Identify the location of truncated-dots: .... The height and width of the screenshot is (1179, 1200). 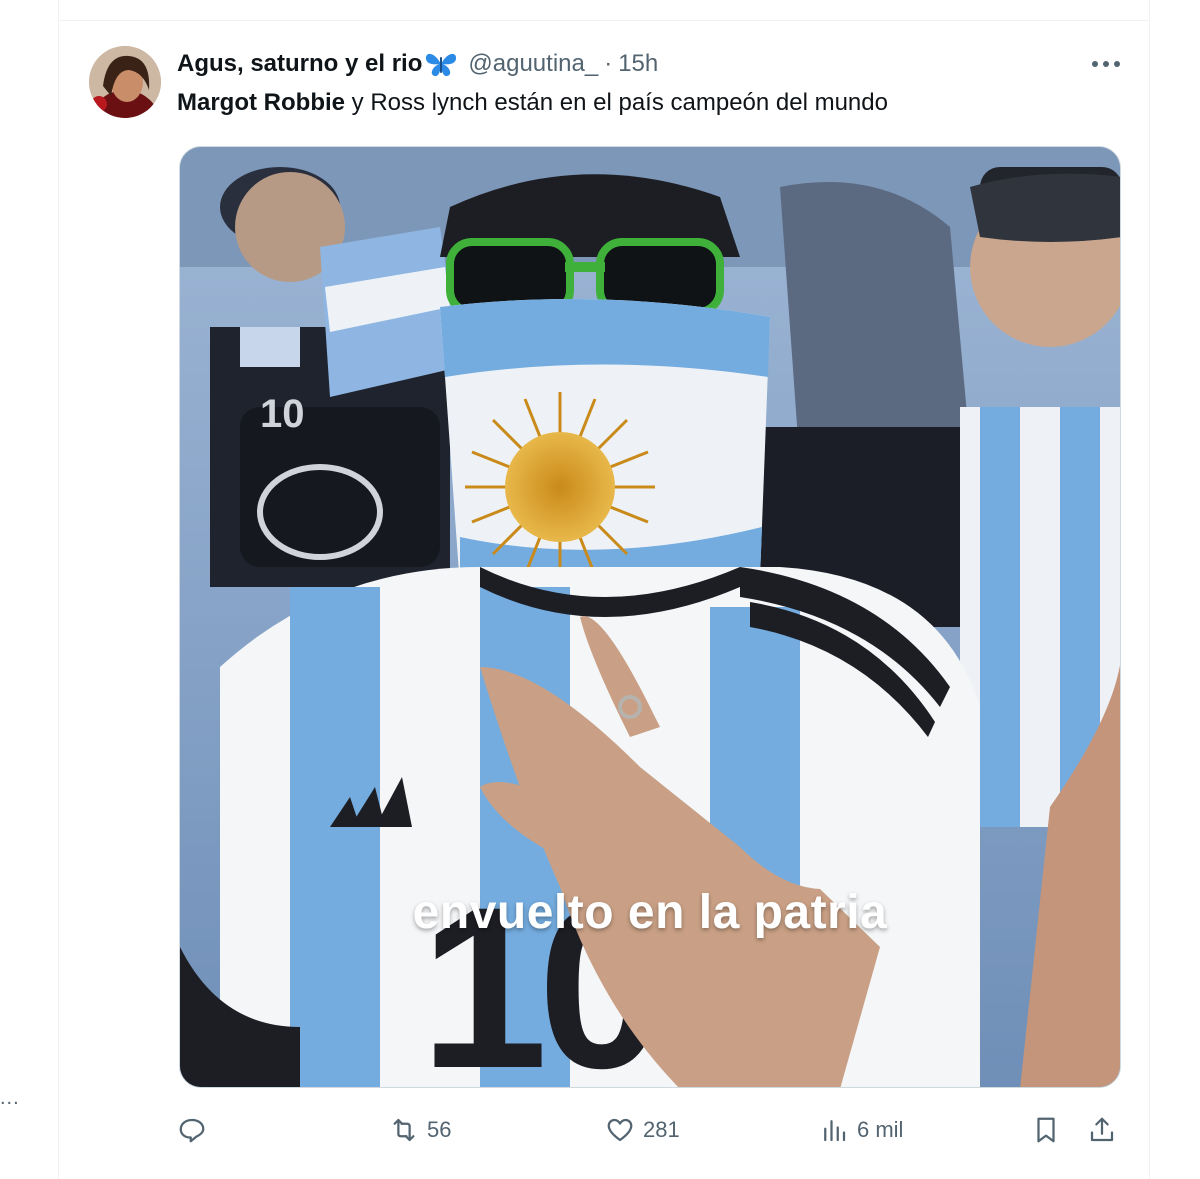
(10, 1098).